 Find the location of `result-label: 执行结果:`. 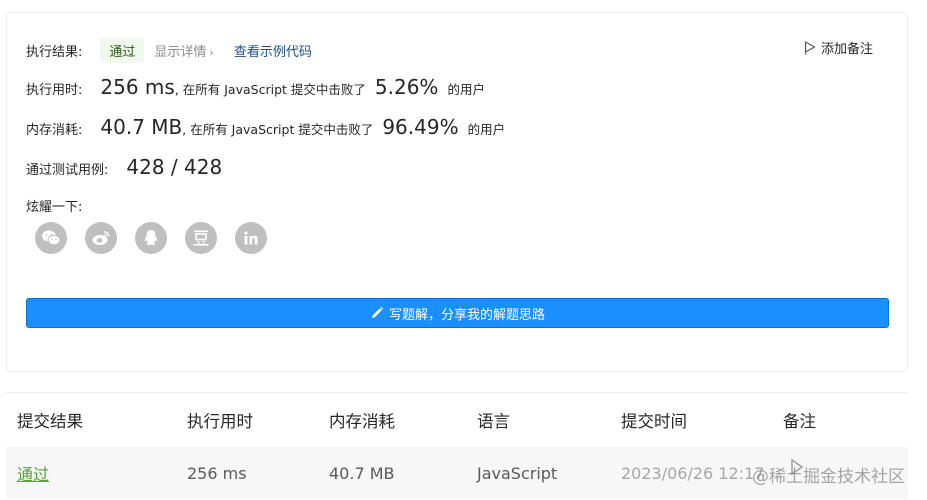

result-label: 执行结果: is located at coordinates (54, 52).